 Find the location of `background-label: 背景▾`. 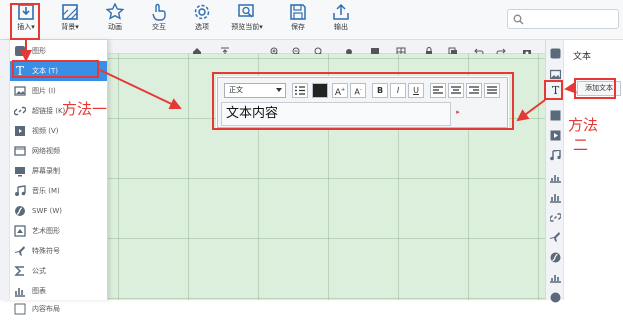

background-label: 背景▾ is located at coordinates (70, 27).